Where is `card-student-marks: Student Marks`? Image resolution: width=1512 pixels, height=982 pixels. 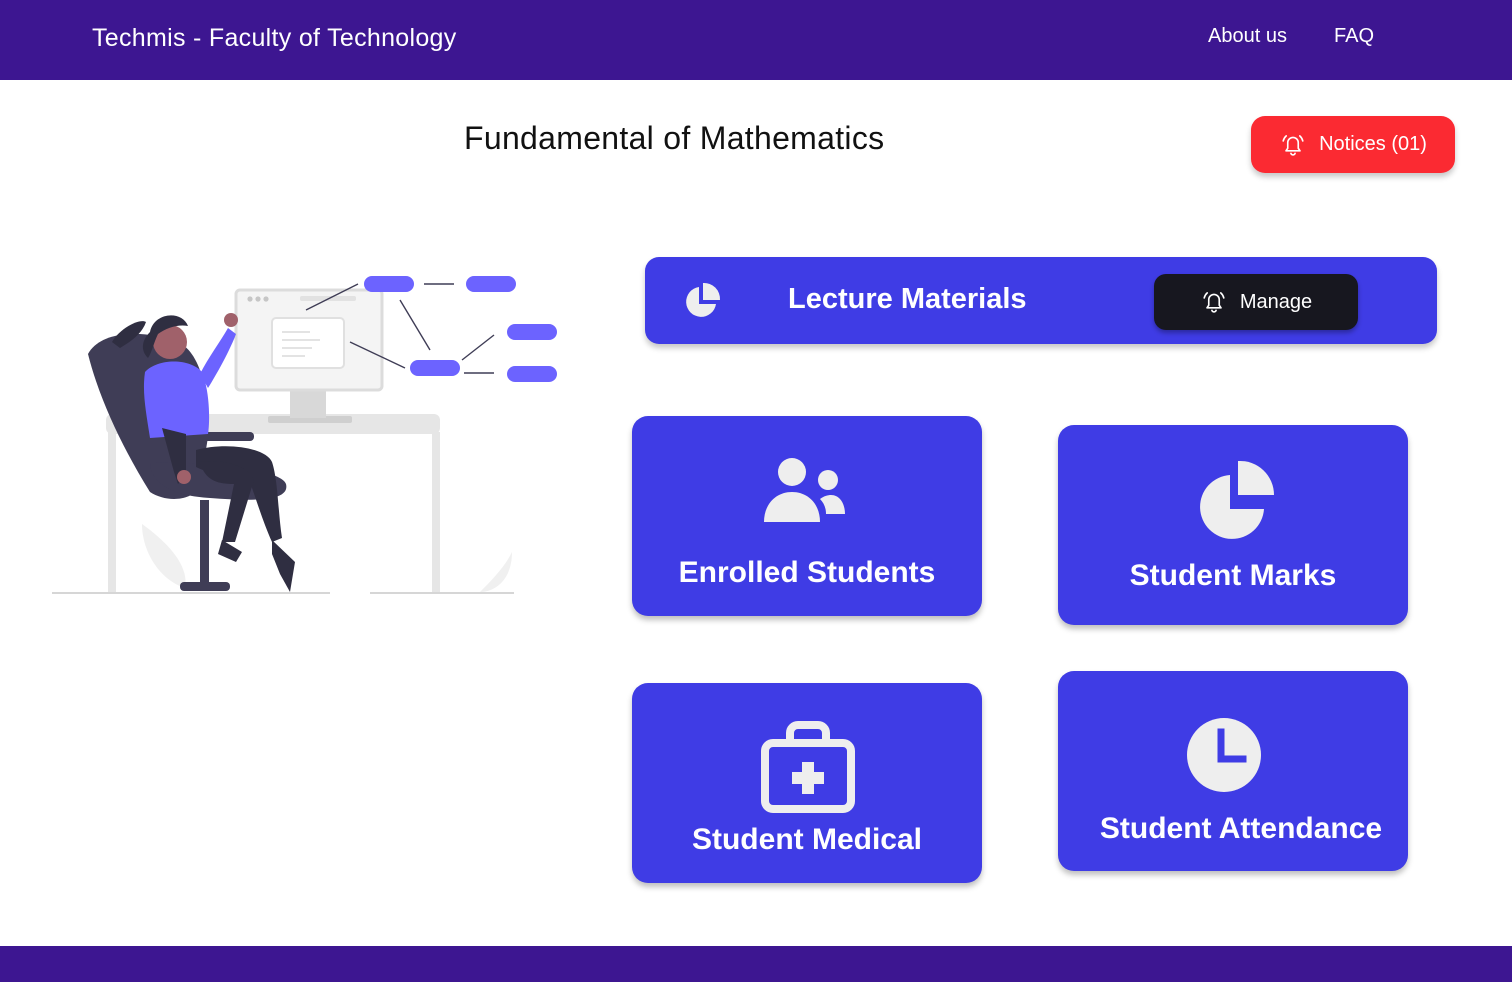 card-student-marks: Student Marks is located at coordinates (1233, 525).